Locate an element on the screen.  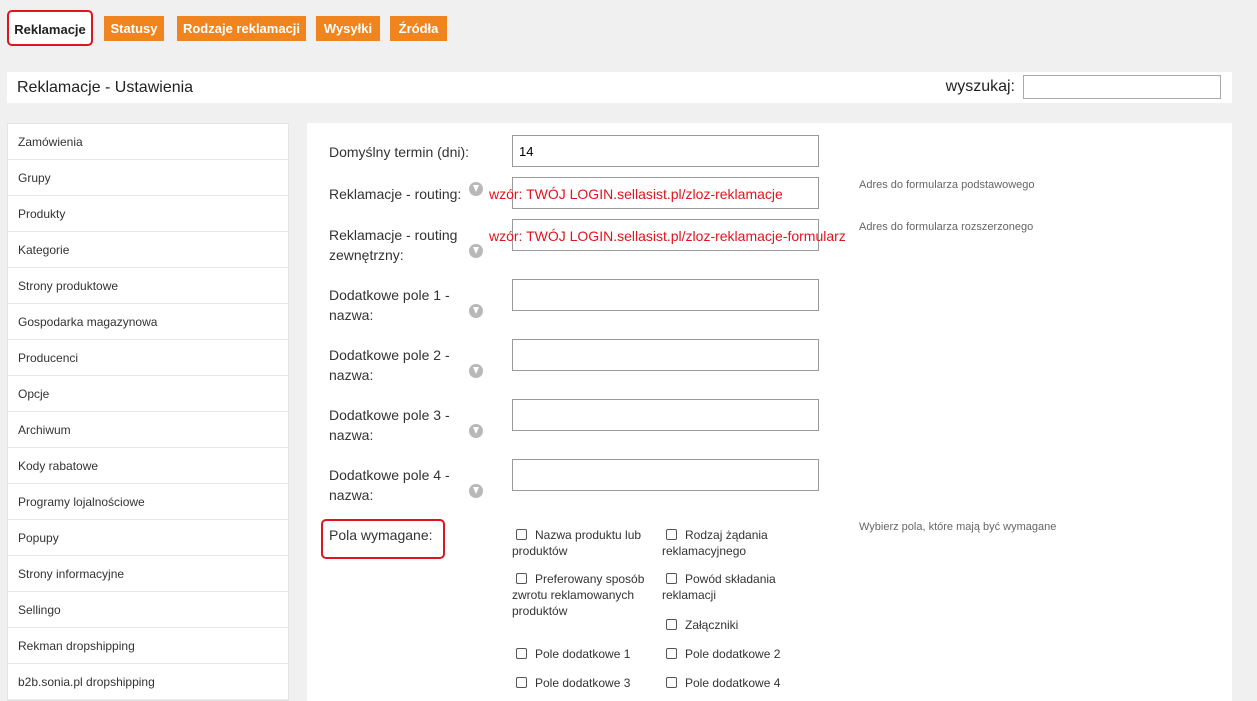
required-request-type-checkbox: Rodzaj żądania reklamacyjnego is located at coordinates (715, 543).